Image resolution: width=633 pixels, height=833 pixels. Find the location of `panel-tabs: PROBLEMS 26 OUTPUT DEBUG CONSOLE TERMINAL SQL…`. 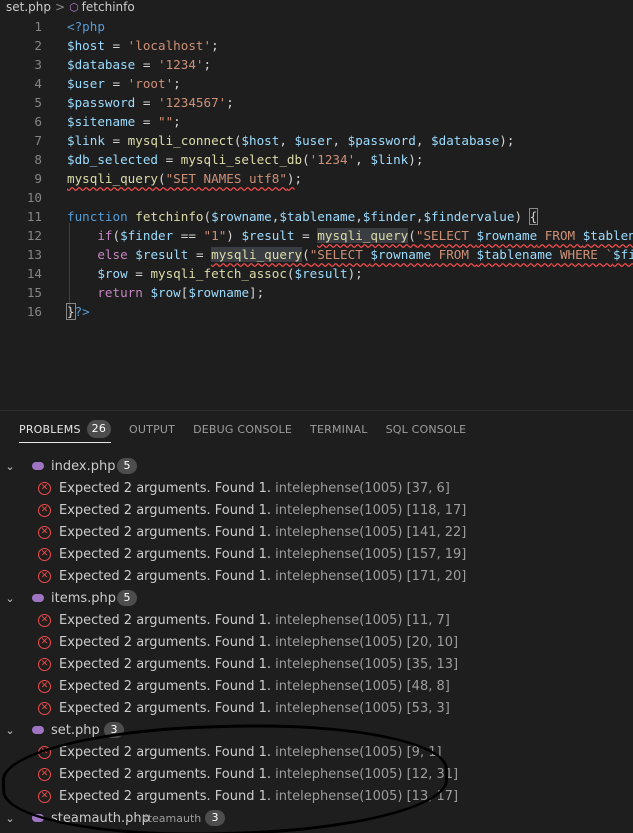

panel-tabs: PROBLEMS 26 OUTPUT DEBUG CONSOLE TERMINAL SQL… is located at coordinates (316, 429).